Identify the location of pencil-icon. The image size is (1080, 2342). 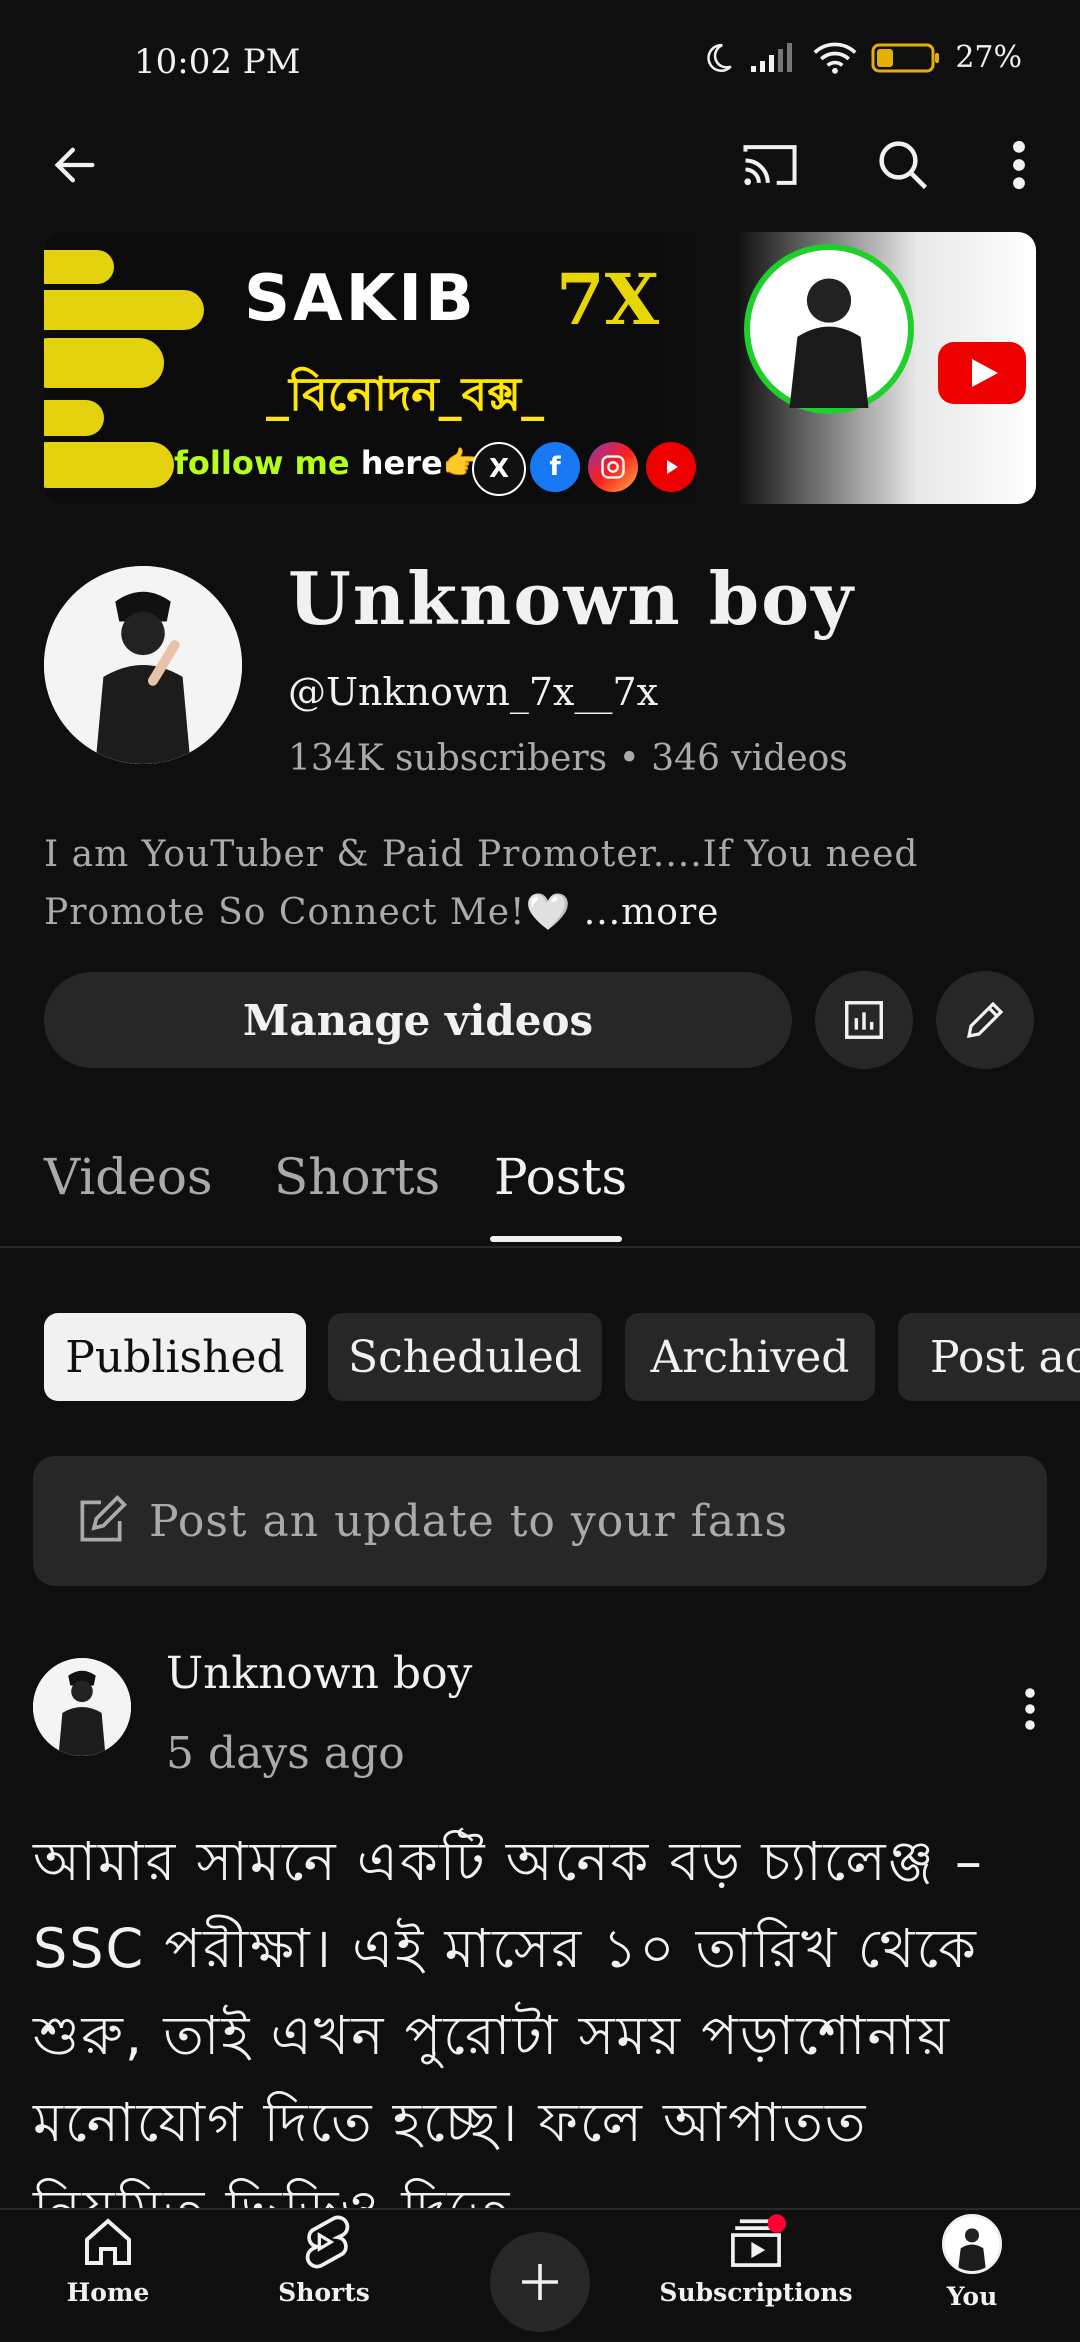
(985, 1020).